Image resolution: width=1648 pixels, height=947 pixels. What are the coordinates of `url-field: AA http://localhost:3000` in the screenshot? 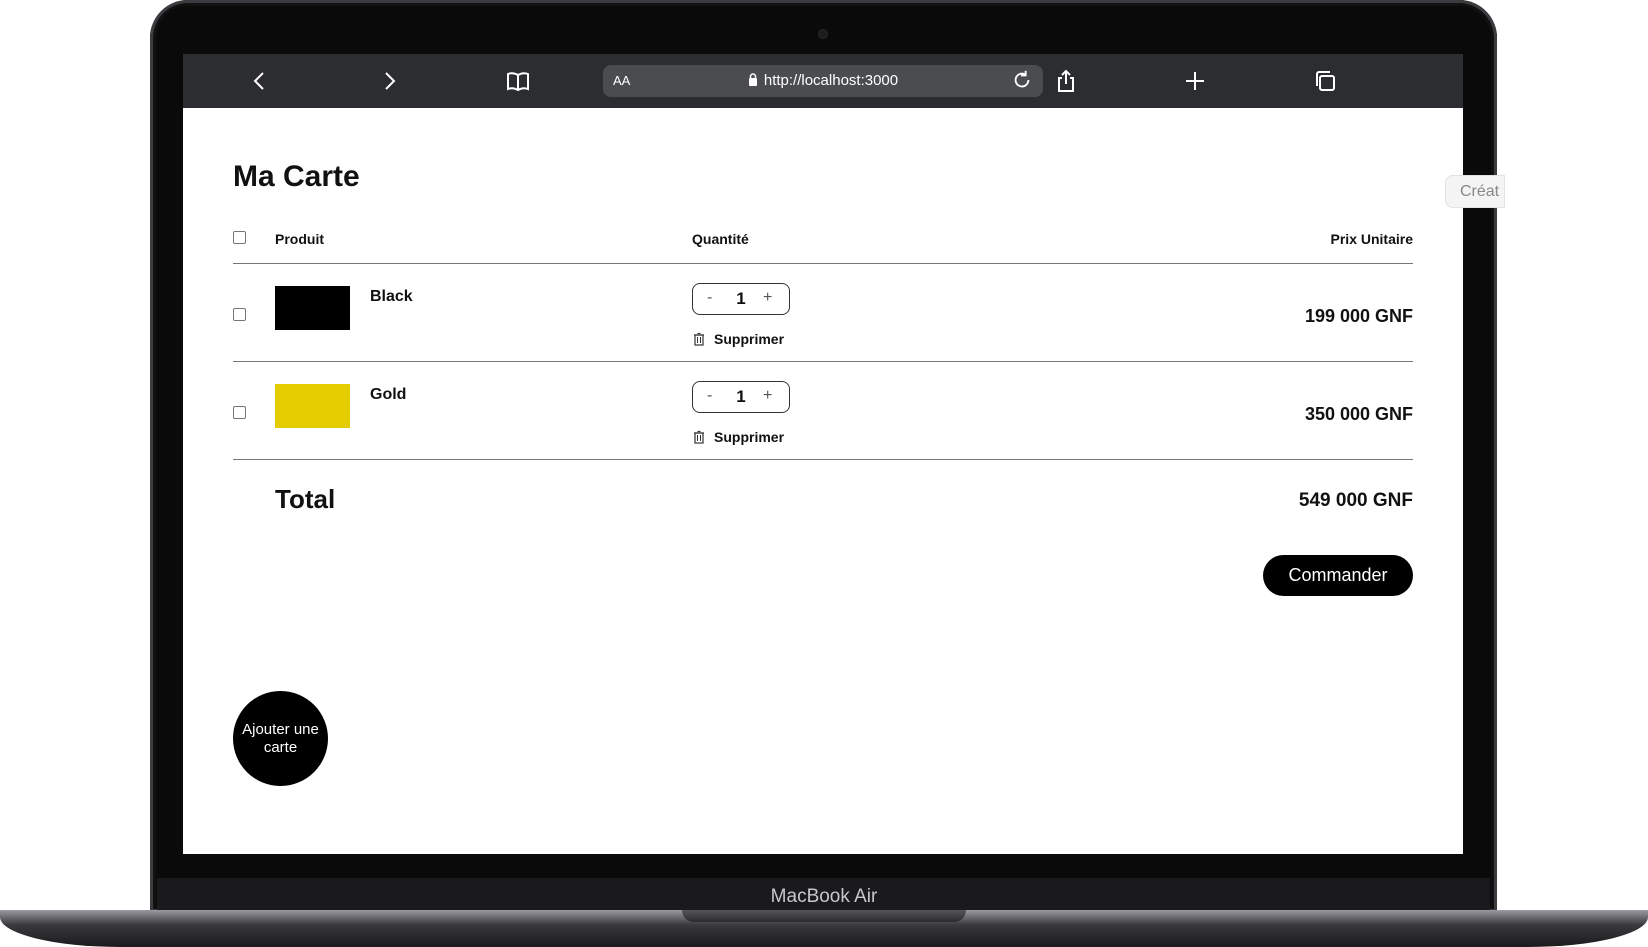 It's located at (823, 81).